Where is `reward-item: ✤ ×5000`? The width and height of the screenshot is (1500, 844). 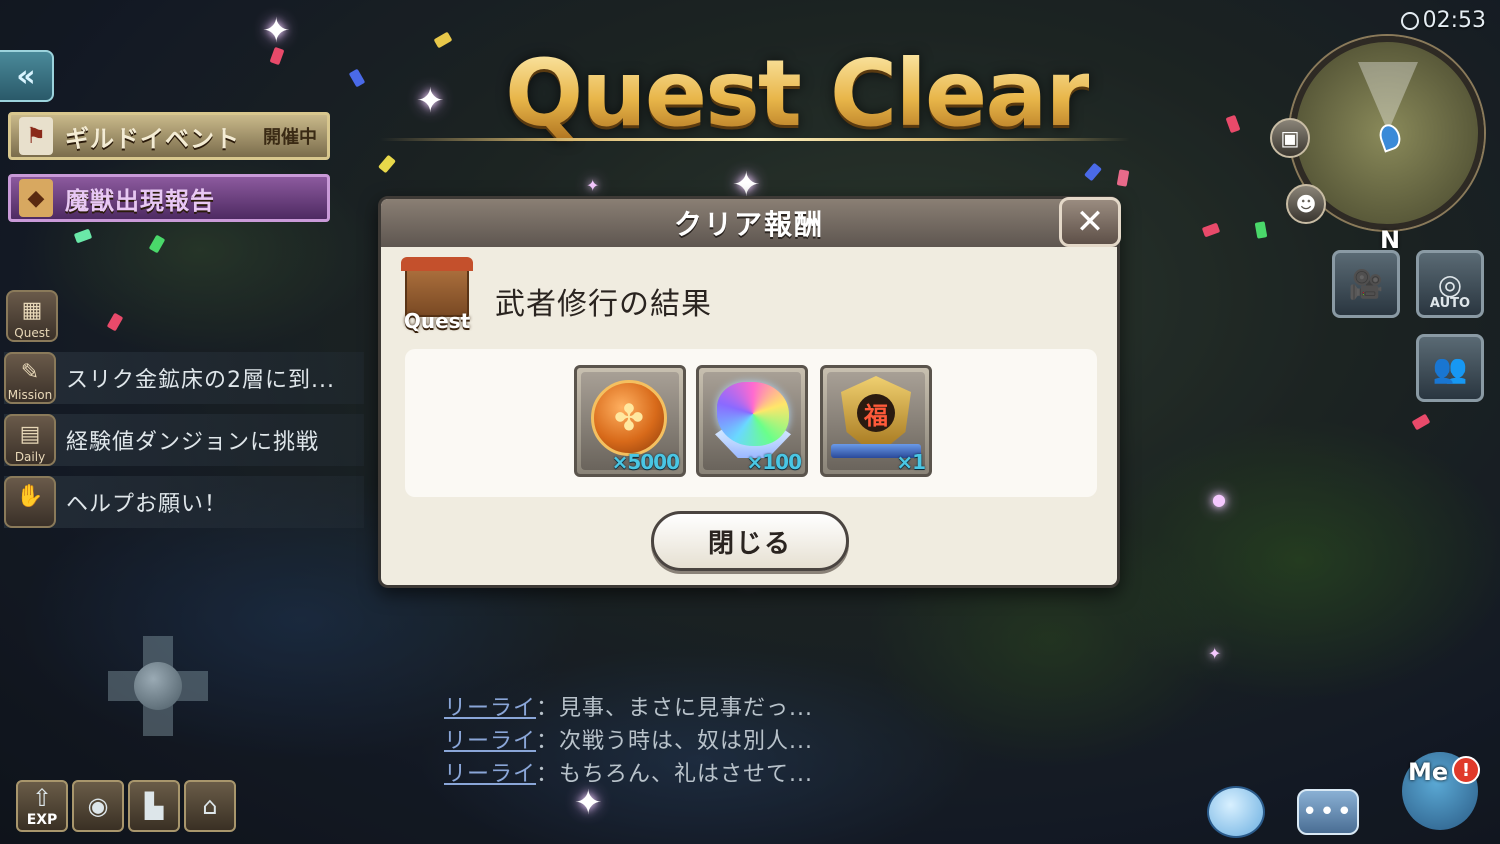 reward-item: ✤ ×5000 is located at coordinates (630, 421).